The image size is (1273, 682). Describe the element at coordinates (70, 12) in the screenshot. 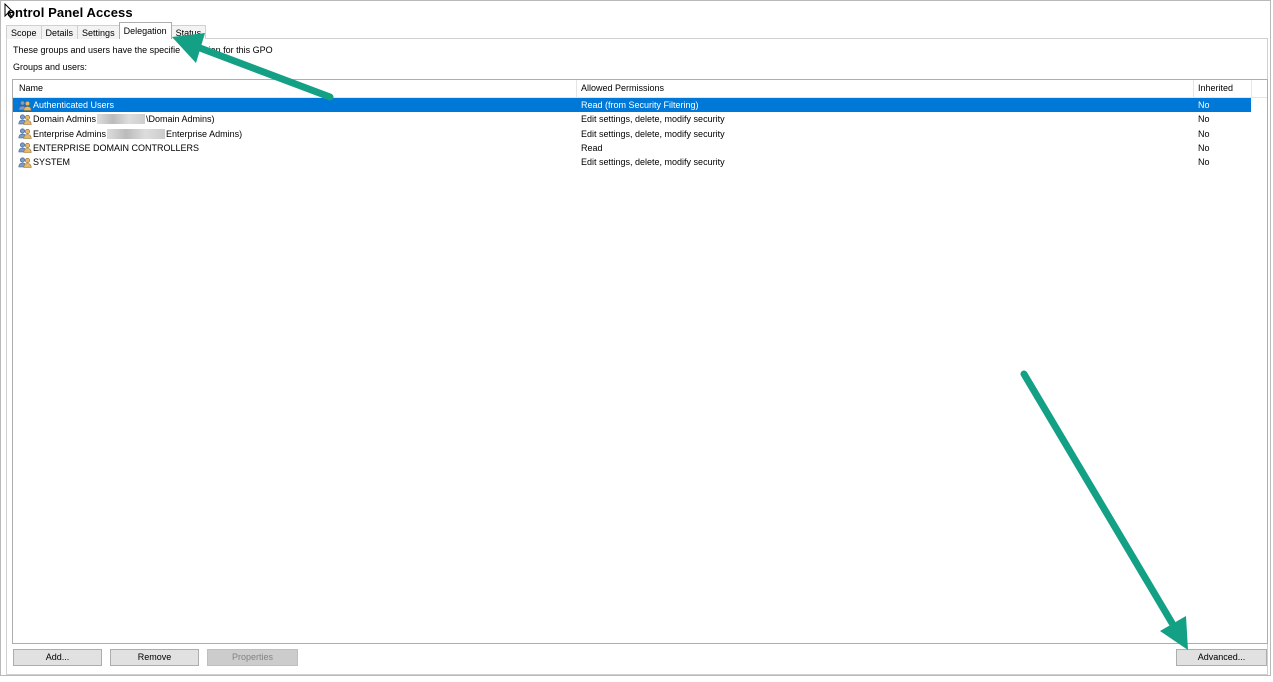

I see `window-title: ontrol Panel Access` at that location.